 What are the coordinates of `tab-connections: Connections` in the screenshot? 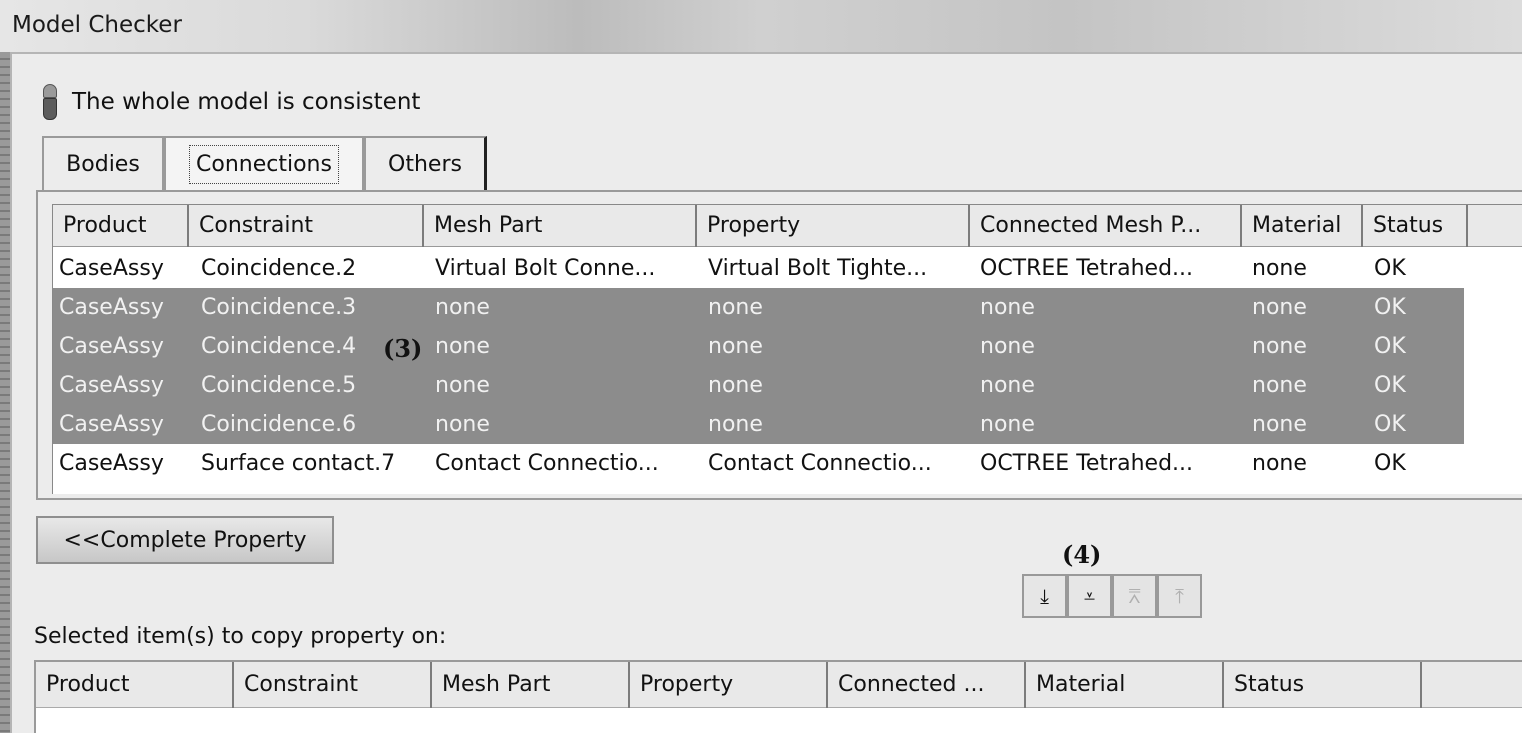 It's located at (264, 163).